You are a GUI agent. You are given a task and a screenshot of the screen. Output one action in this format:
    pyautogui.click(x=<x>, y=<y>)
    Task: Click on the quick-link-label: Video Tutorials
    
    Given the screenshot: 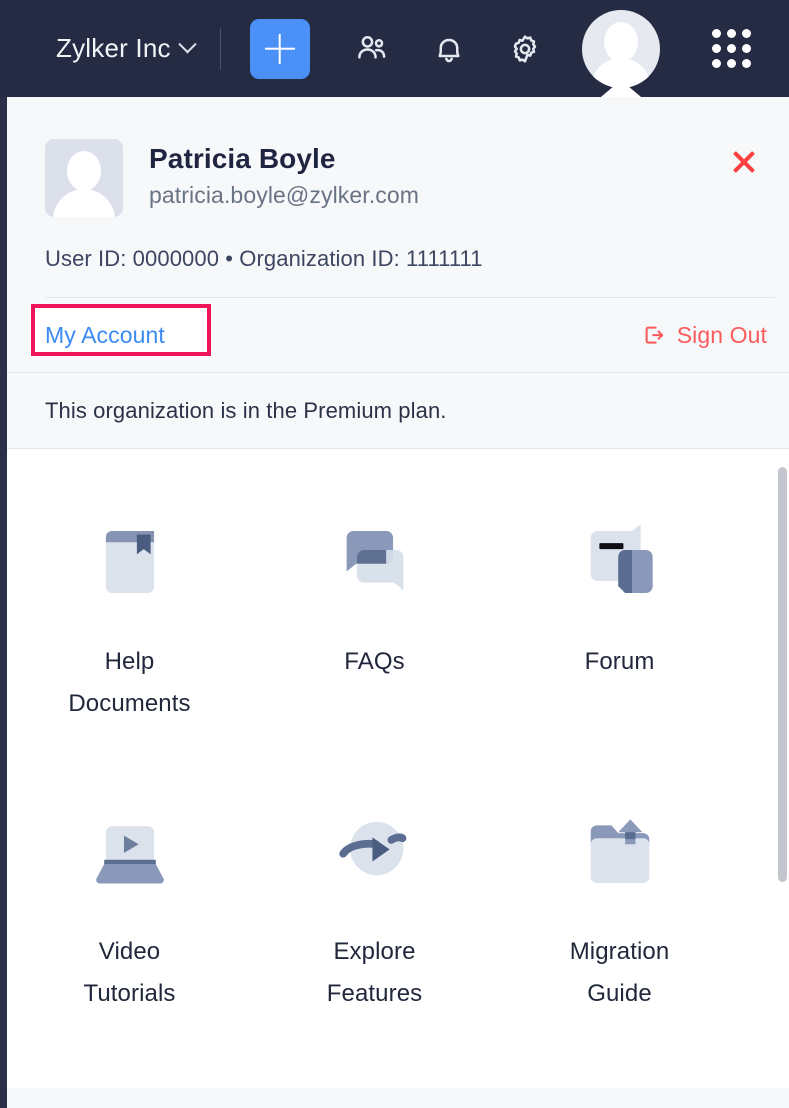 What is the action you would take?
    pyautogui.click(x=129, y=972)
    